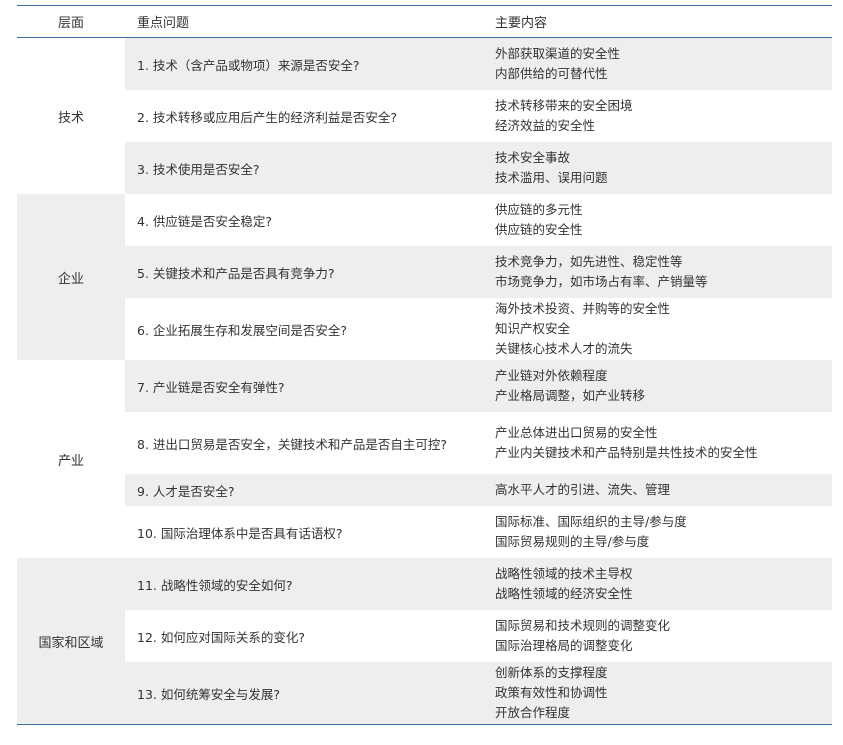  What do you see at coordinates (551, 672) in the screenshot?
I see `content-line: 创新体系的支撑程度` at bounding box center [551, 672].